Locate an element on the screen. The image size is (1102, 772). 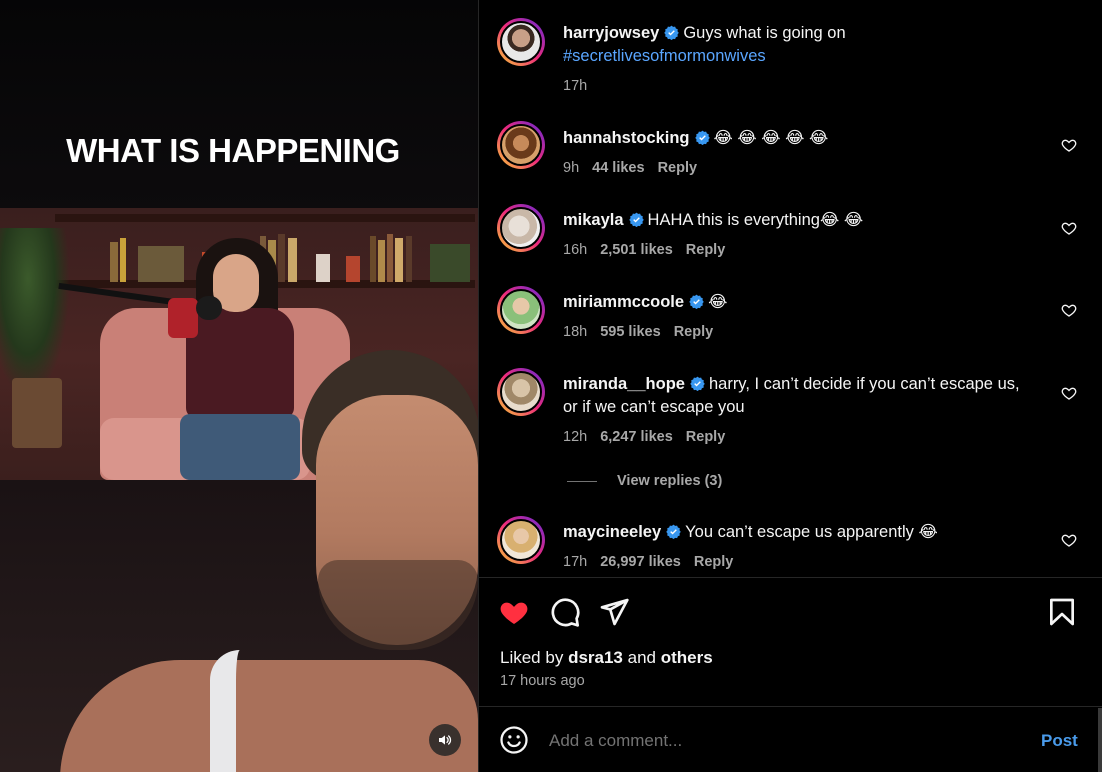
comment-text: 😂 is located at coordinates (718, 302).